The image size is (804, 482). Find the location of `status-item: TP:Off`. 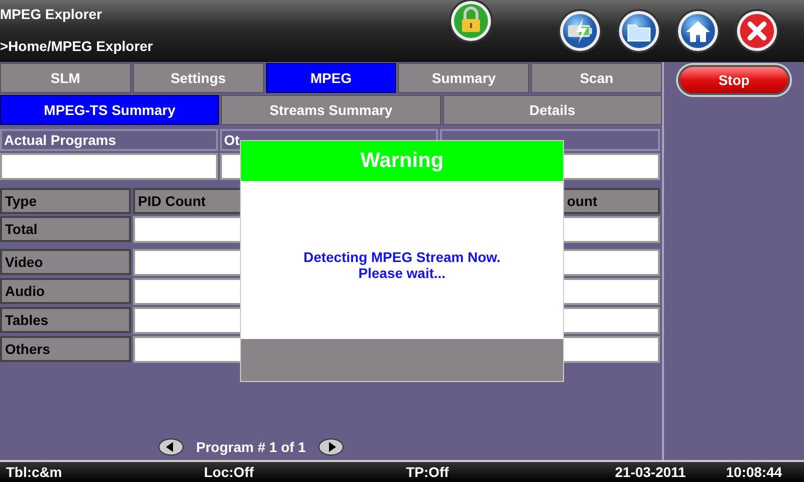

status-item: TP:Off is located at coordinates (427, 472).